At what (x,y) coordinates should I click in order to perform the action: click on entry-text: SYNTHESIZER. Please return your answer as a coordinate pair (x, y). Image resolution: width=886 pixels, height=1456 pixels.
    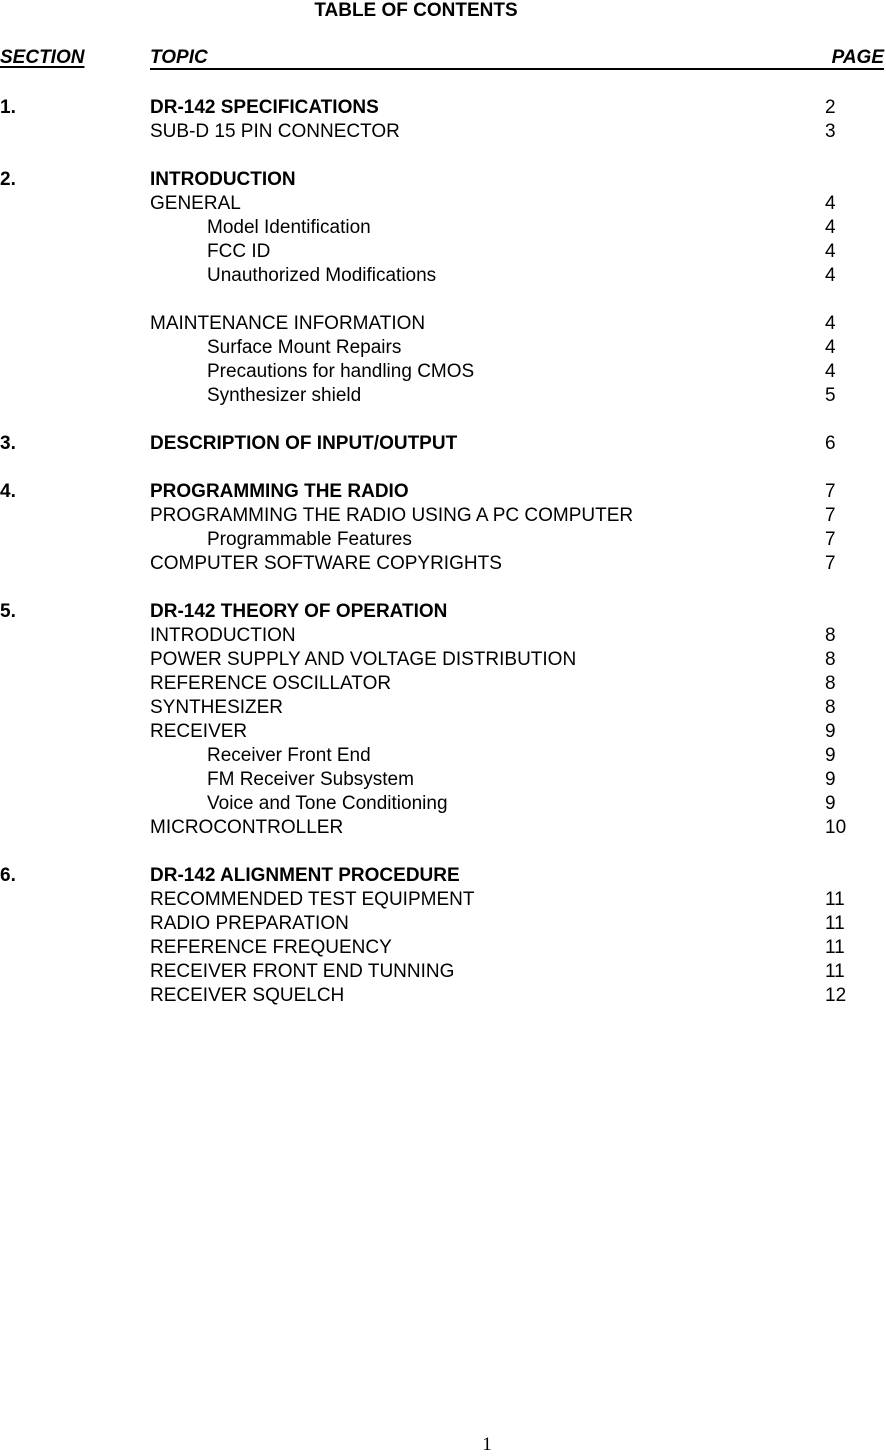
    Looking at the image, I should click on (216, 708).